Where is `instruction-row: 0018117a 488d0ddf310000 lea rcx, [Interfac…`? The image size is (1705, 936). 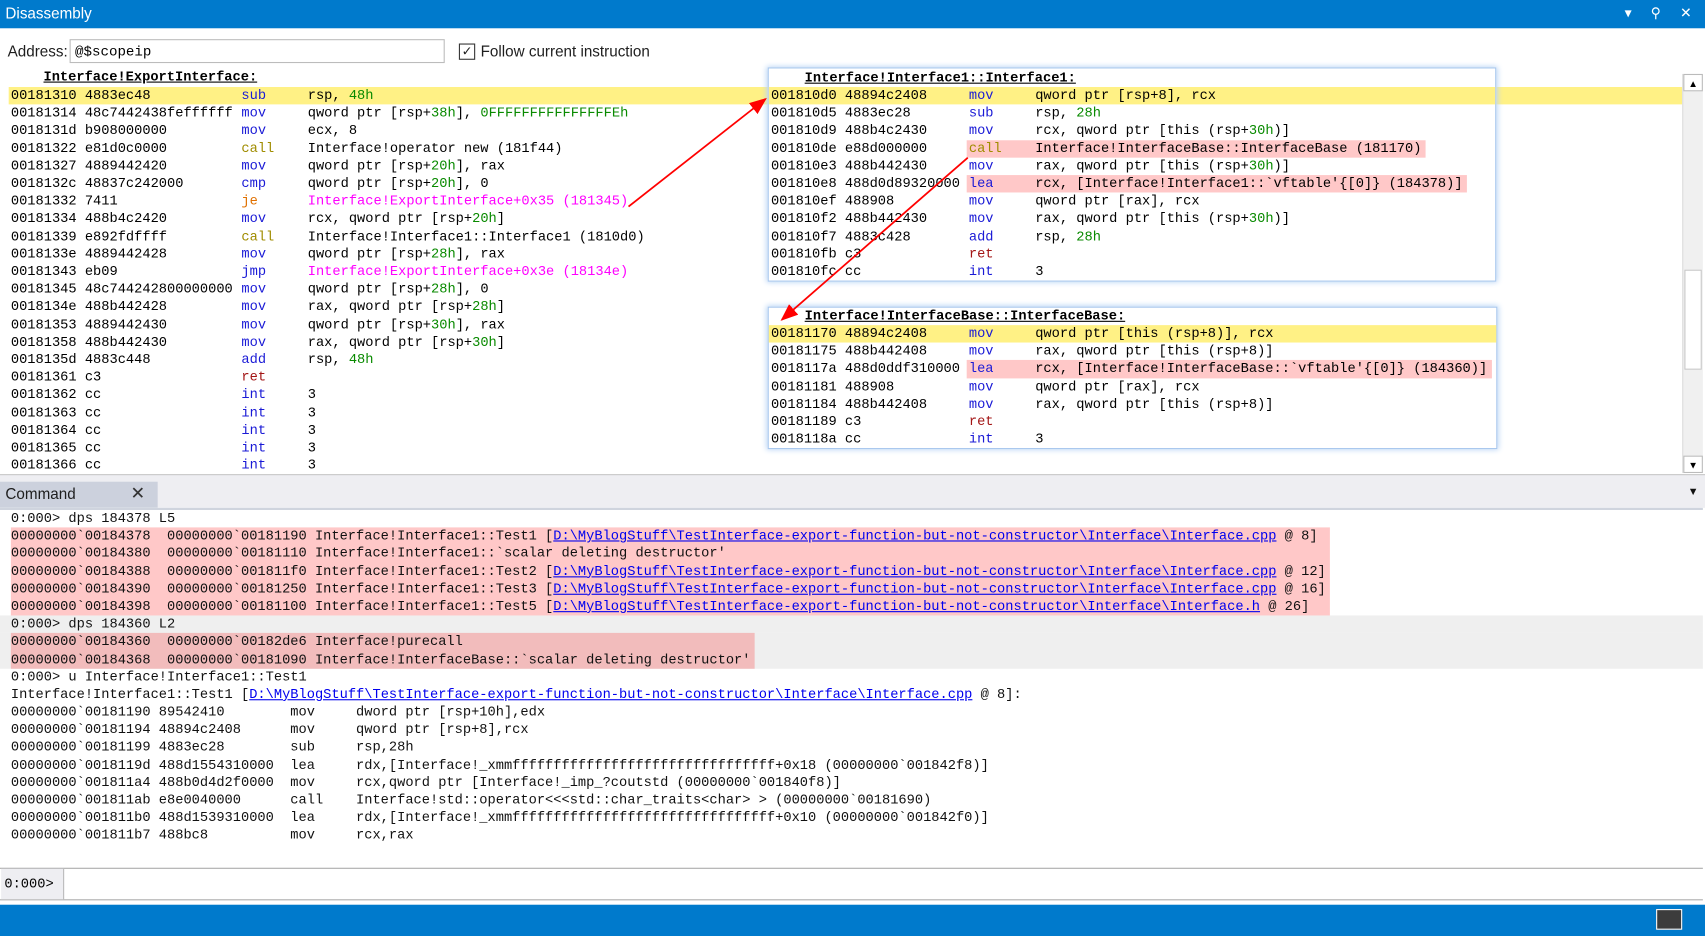 instruction-row: 0018117a 488d0ddf310000 lea rcx, [Interfac… is located at coordinates (1132, 369).